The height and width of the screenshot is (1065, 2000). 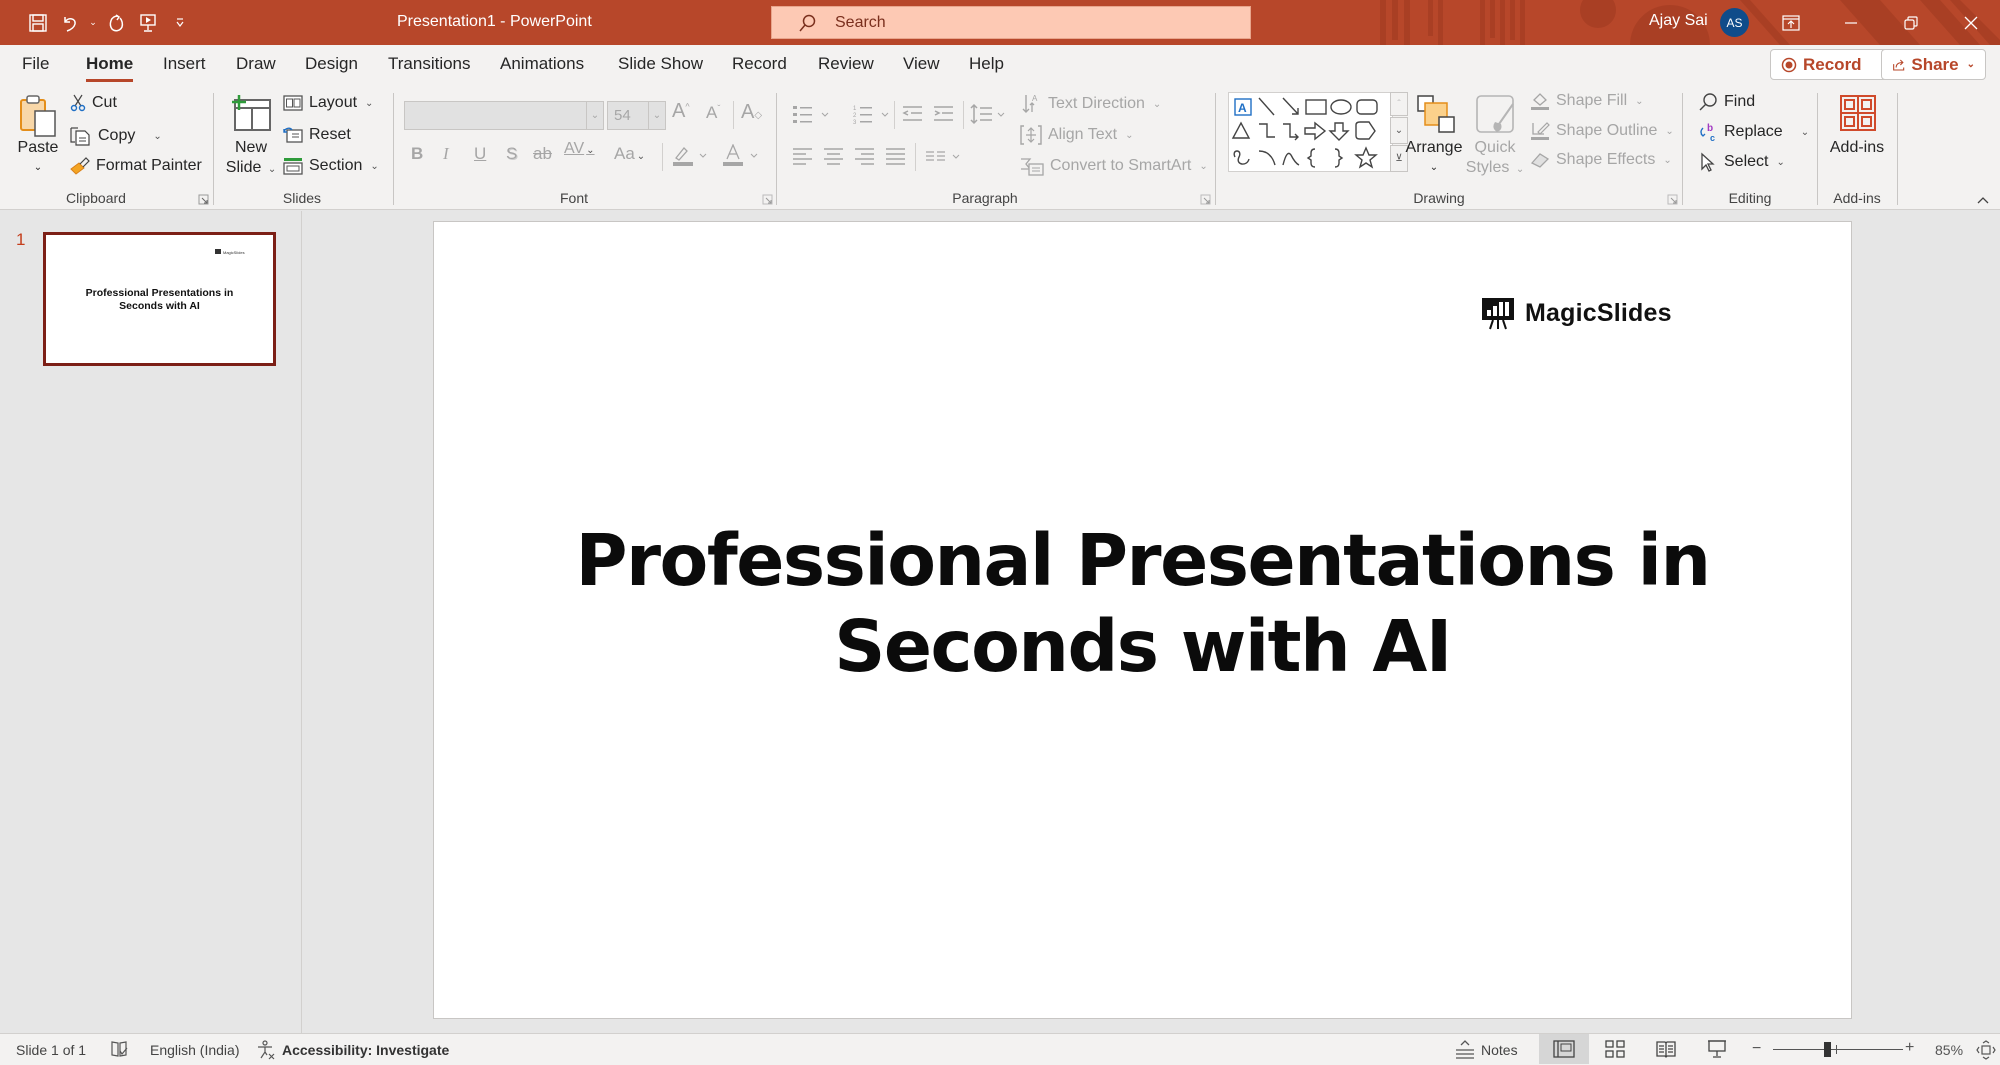 I want to click on reset-button: Reset, so click(x=317, y=135).